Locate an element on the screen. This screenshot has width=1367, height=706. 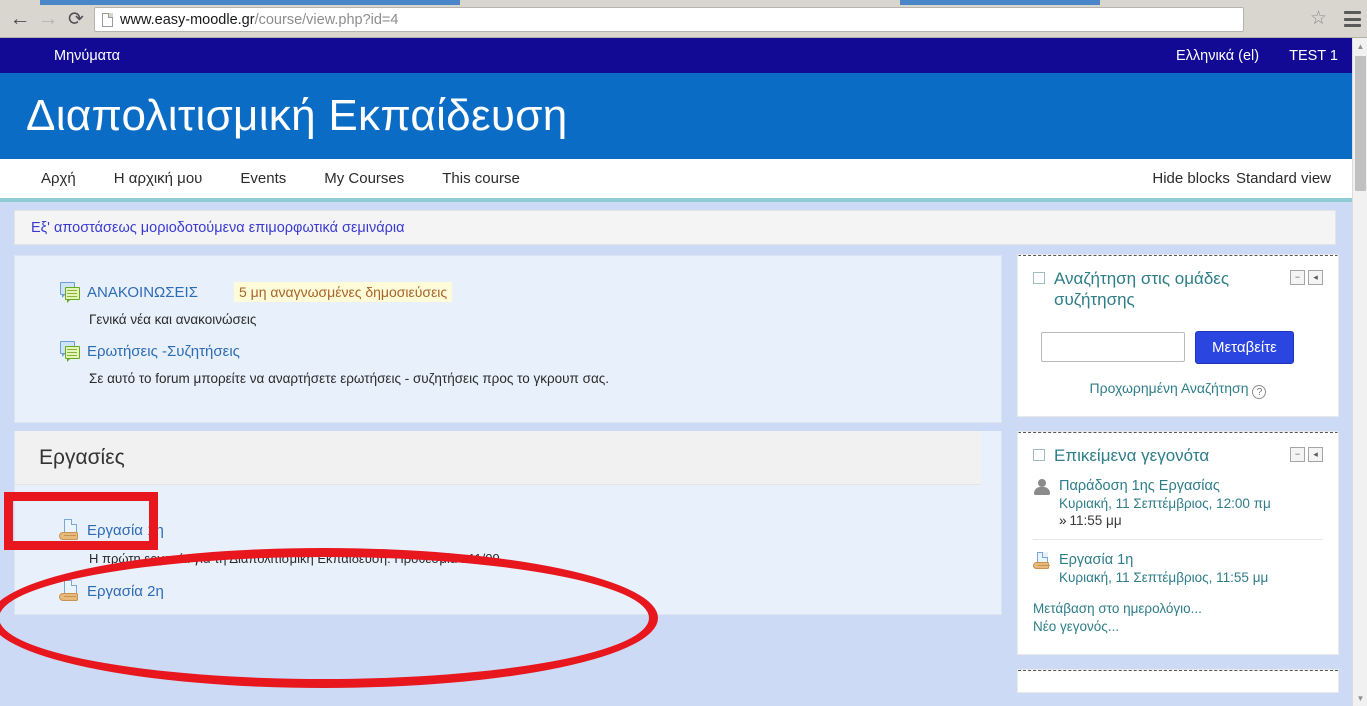
scrollbar-thumb is located at coordinates (1360, 123).